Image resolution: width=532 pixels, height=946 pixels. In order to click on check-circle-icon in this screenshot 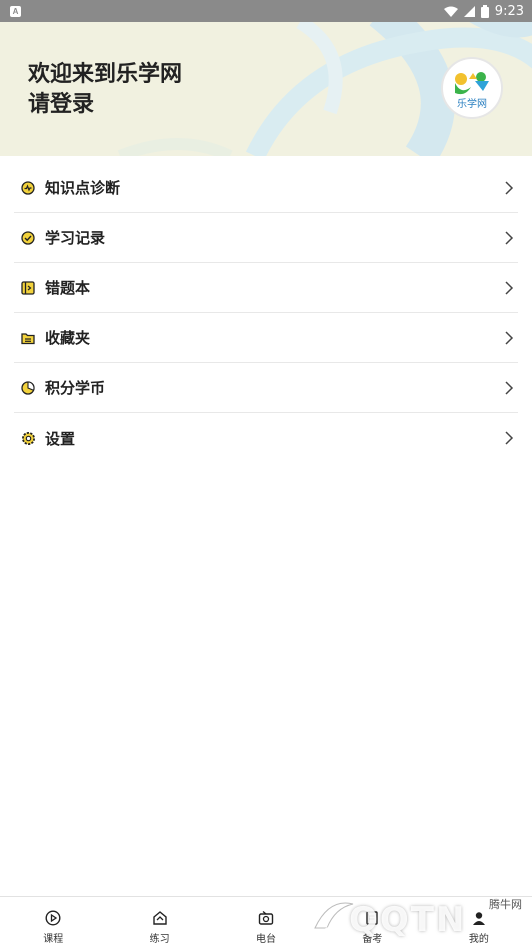, I will do `click(28, 238)`.